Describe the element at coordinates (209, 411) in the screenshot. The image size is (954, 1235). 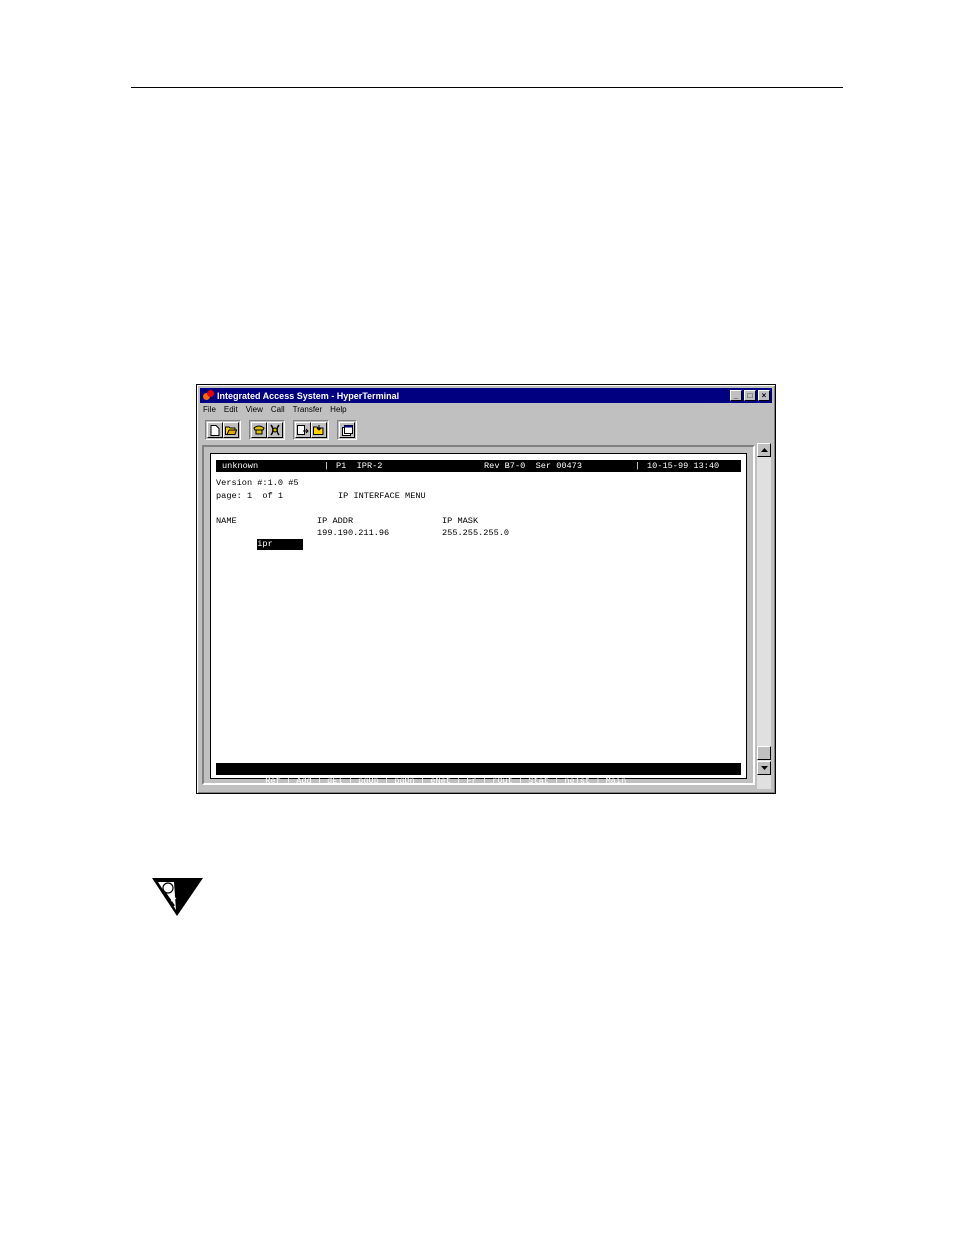
I see `menu-file: File` at that location.